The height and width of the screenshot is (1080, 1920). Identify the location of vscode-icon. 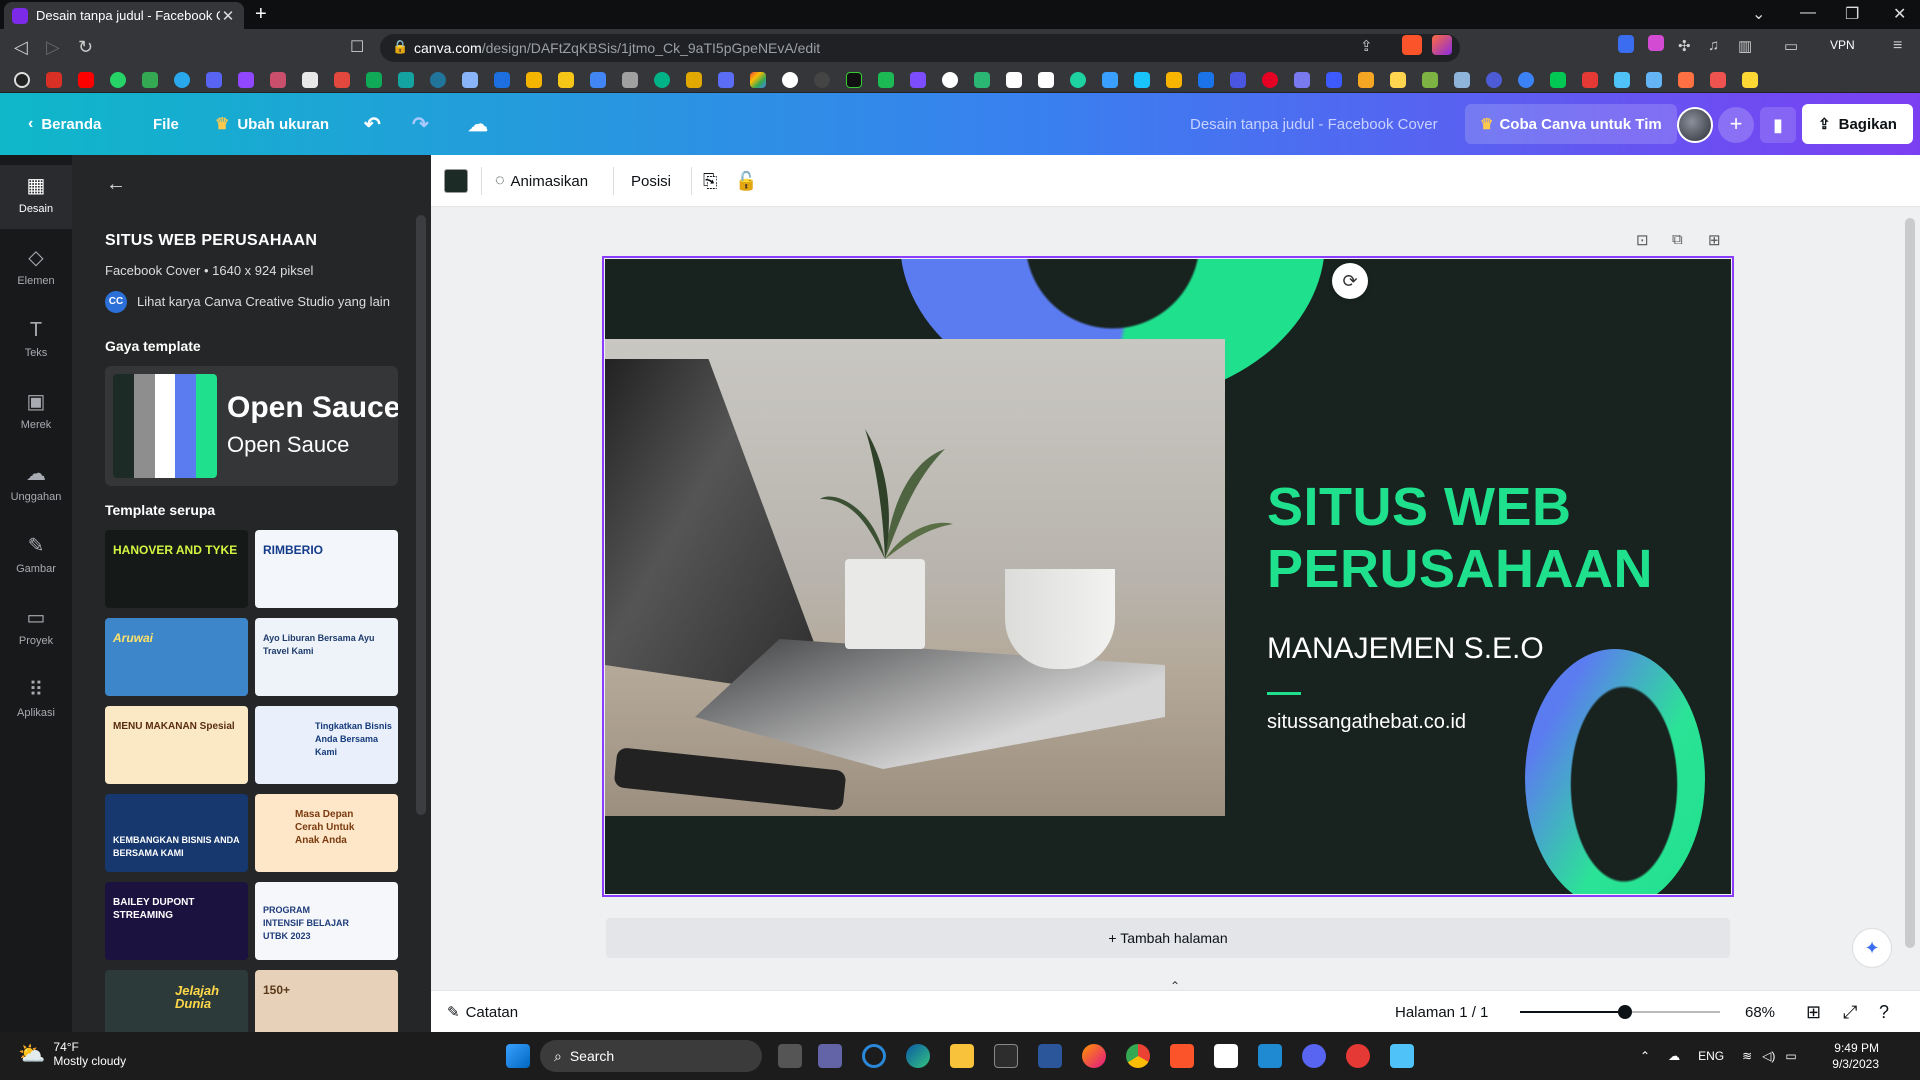
(1270, 1056).